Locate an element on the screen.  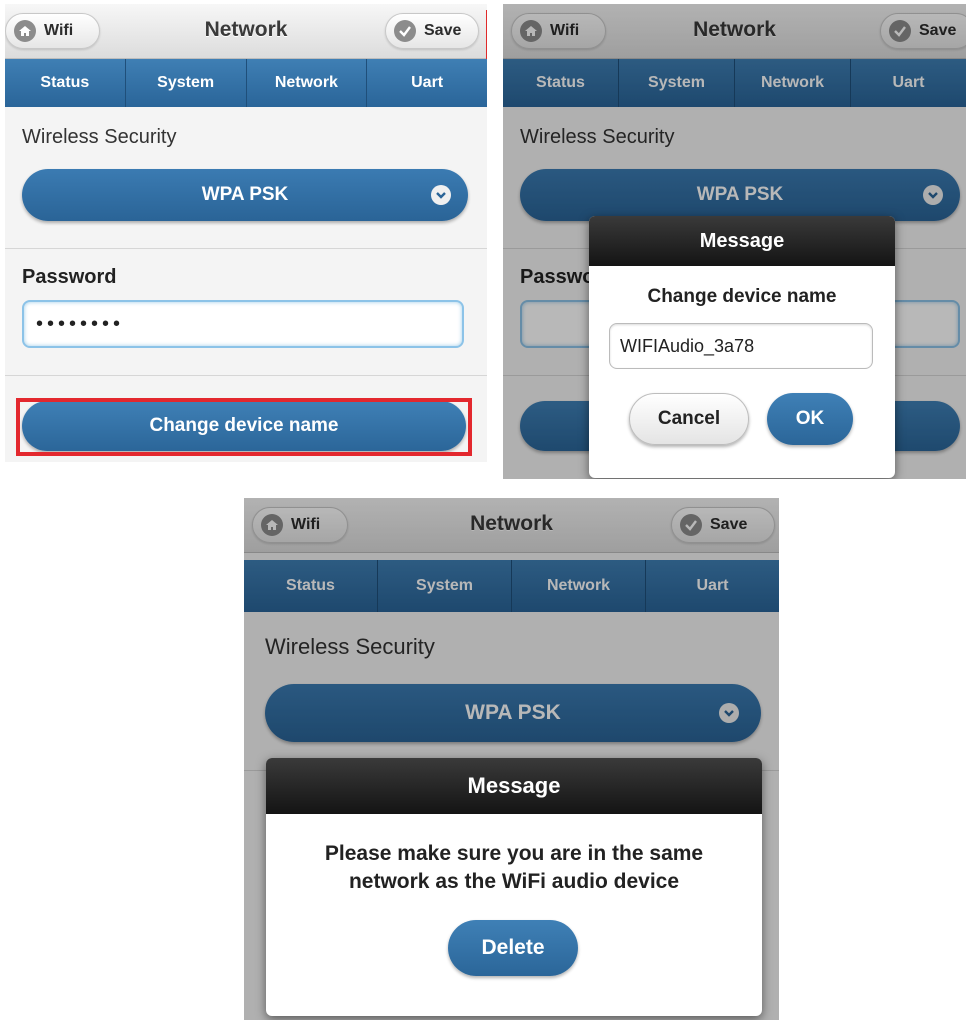
ok-button: OK is located at coordinates (810, 419).